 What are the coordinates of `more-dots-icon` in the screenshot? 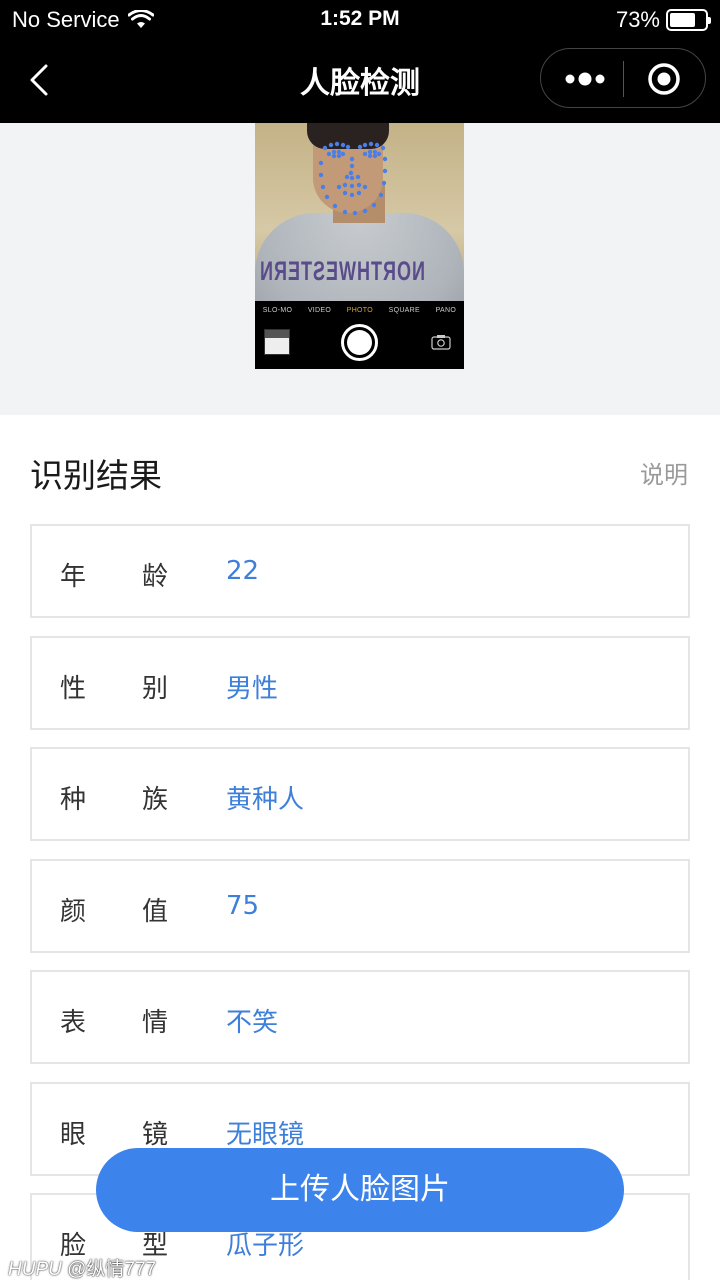 It's located at (585, 79).